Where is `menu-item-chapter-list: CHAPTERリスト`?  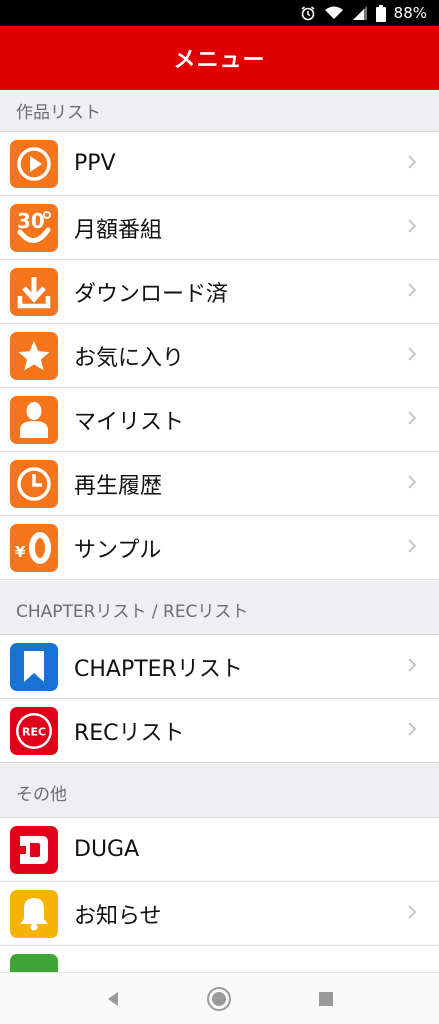
menu-item-chapter-list: CHAPTERリスト is located at coordinates (219, 667).